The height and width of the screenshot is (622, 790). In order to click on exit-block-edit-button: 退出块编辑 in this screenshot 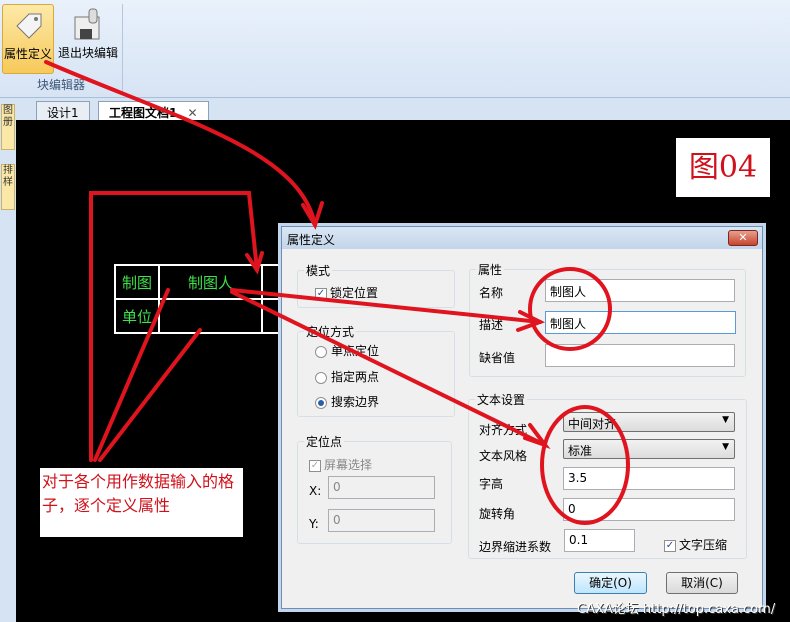, I will do `click(88, 39)`.